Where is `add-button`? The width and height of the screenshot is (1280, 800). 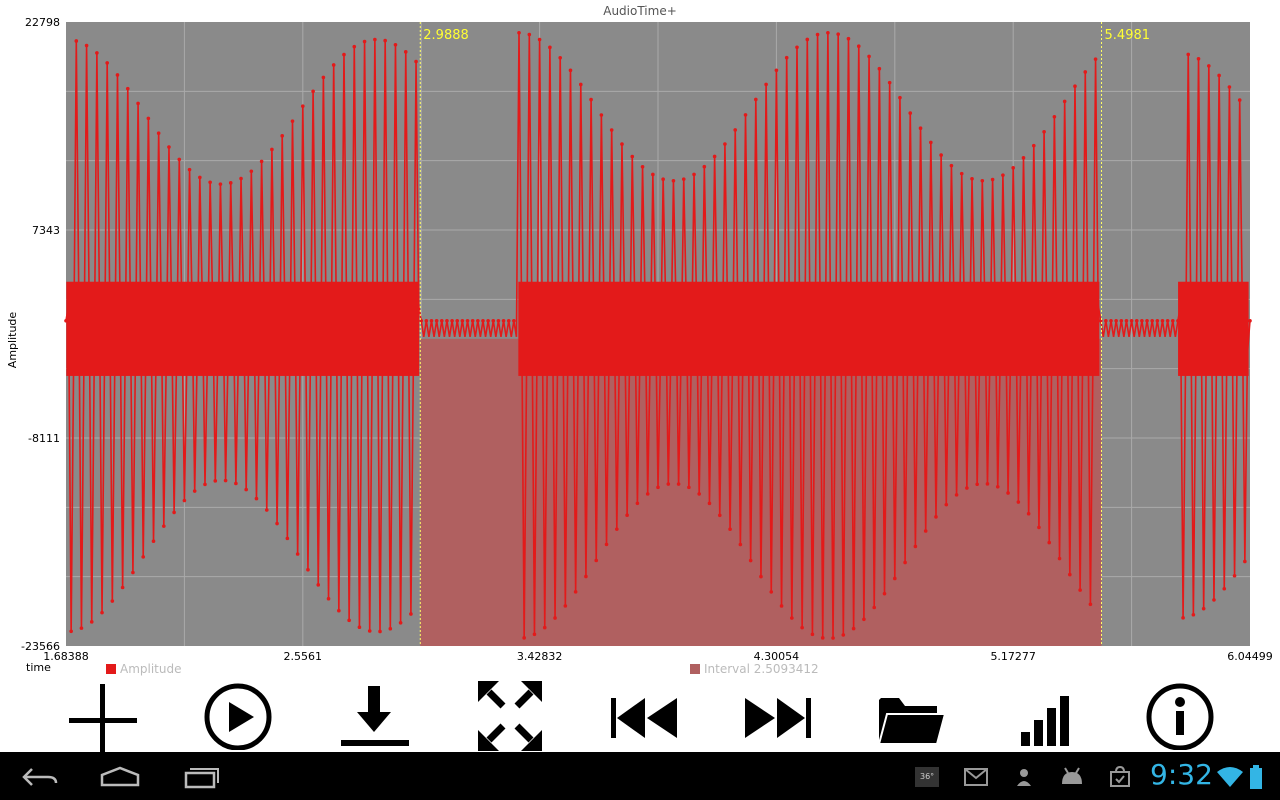
add-button is located at coordinates (102, 715).